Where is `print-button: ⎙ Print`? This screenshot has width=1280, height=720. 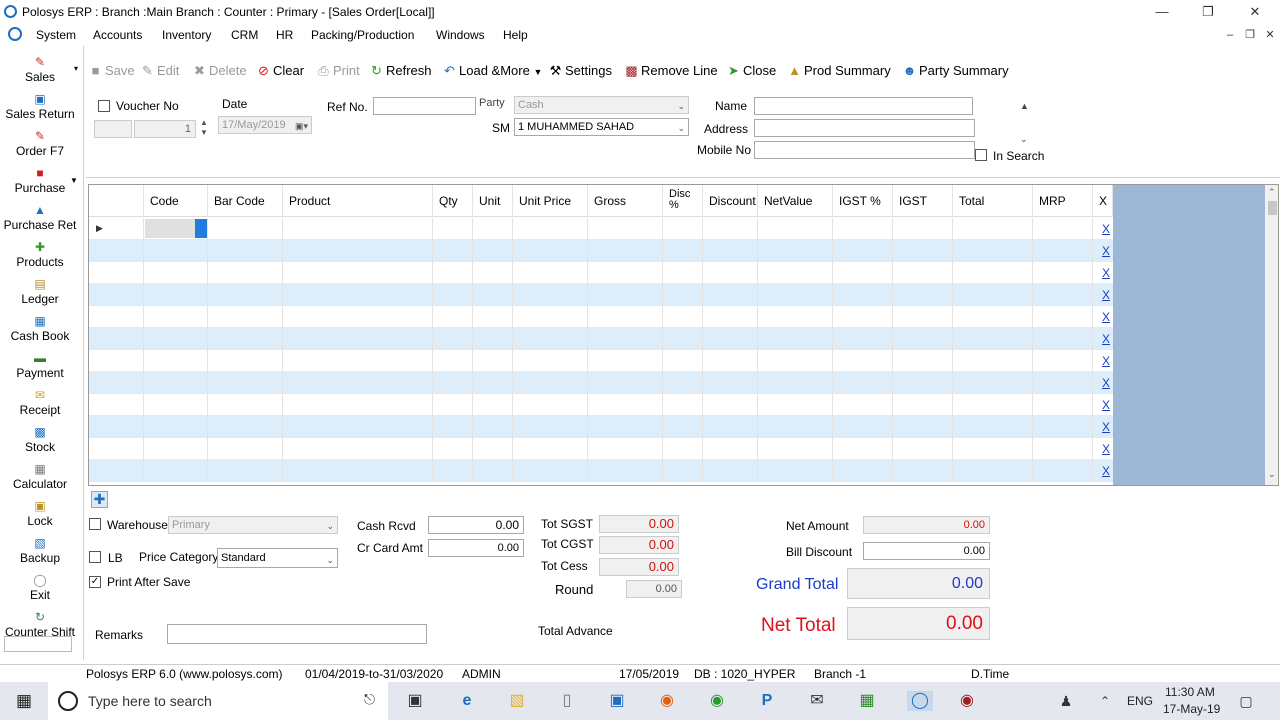
print-button: ⎙ Print is located at coordinates (337, 71).